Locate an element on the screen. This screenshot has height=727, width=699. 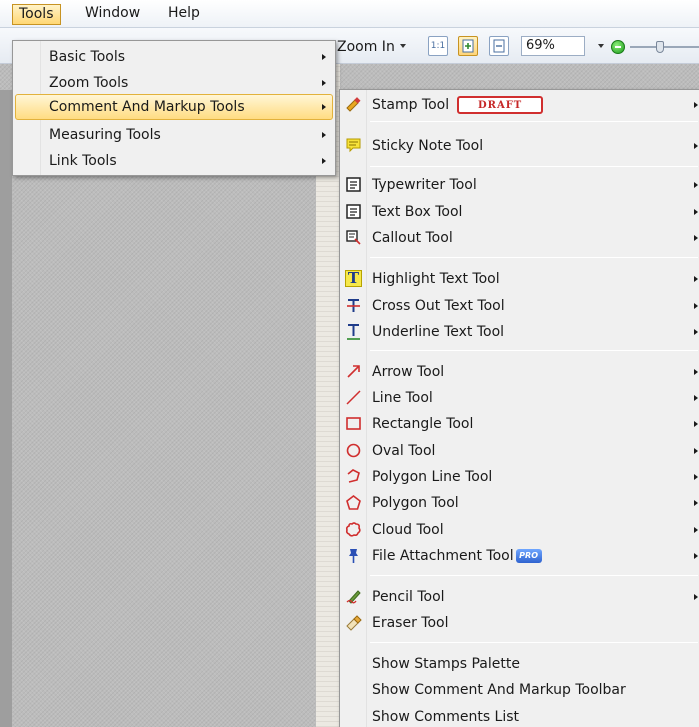
fit-width-icon is located at coordinates (499, 46).